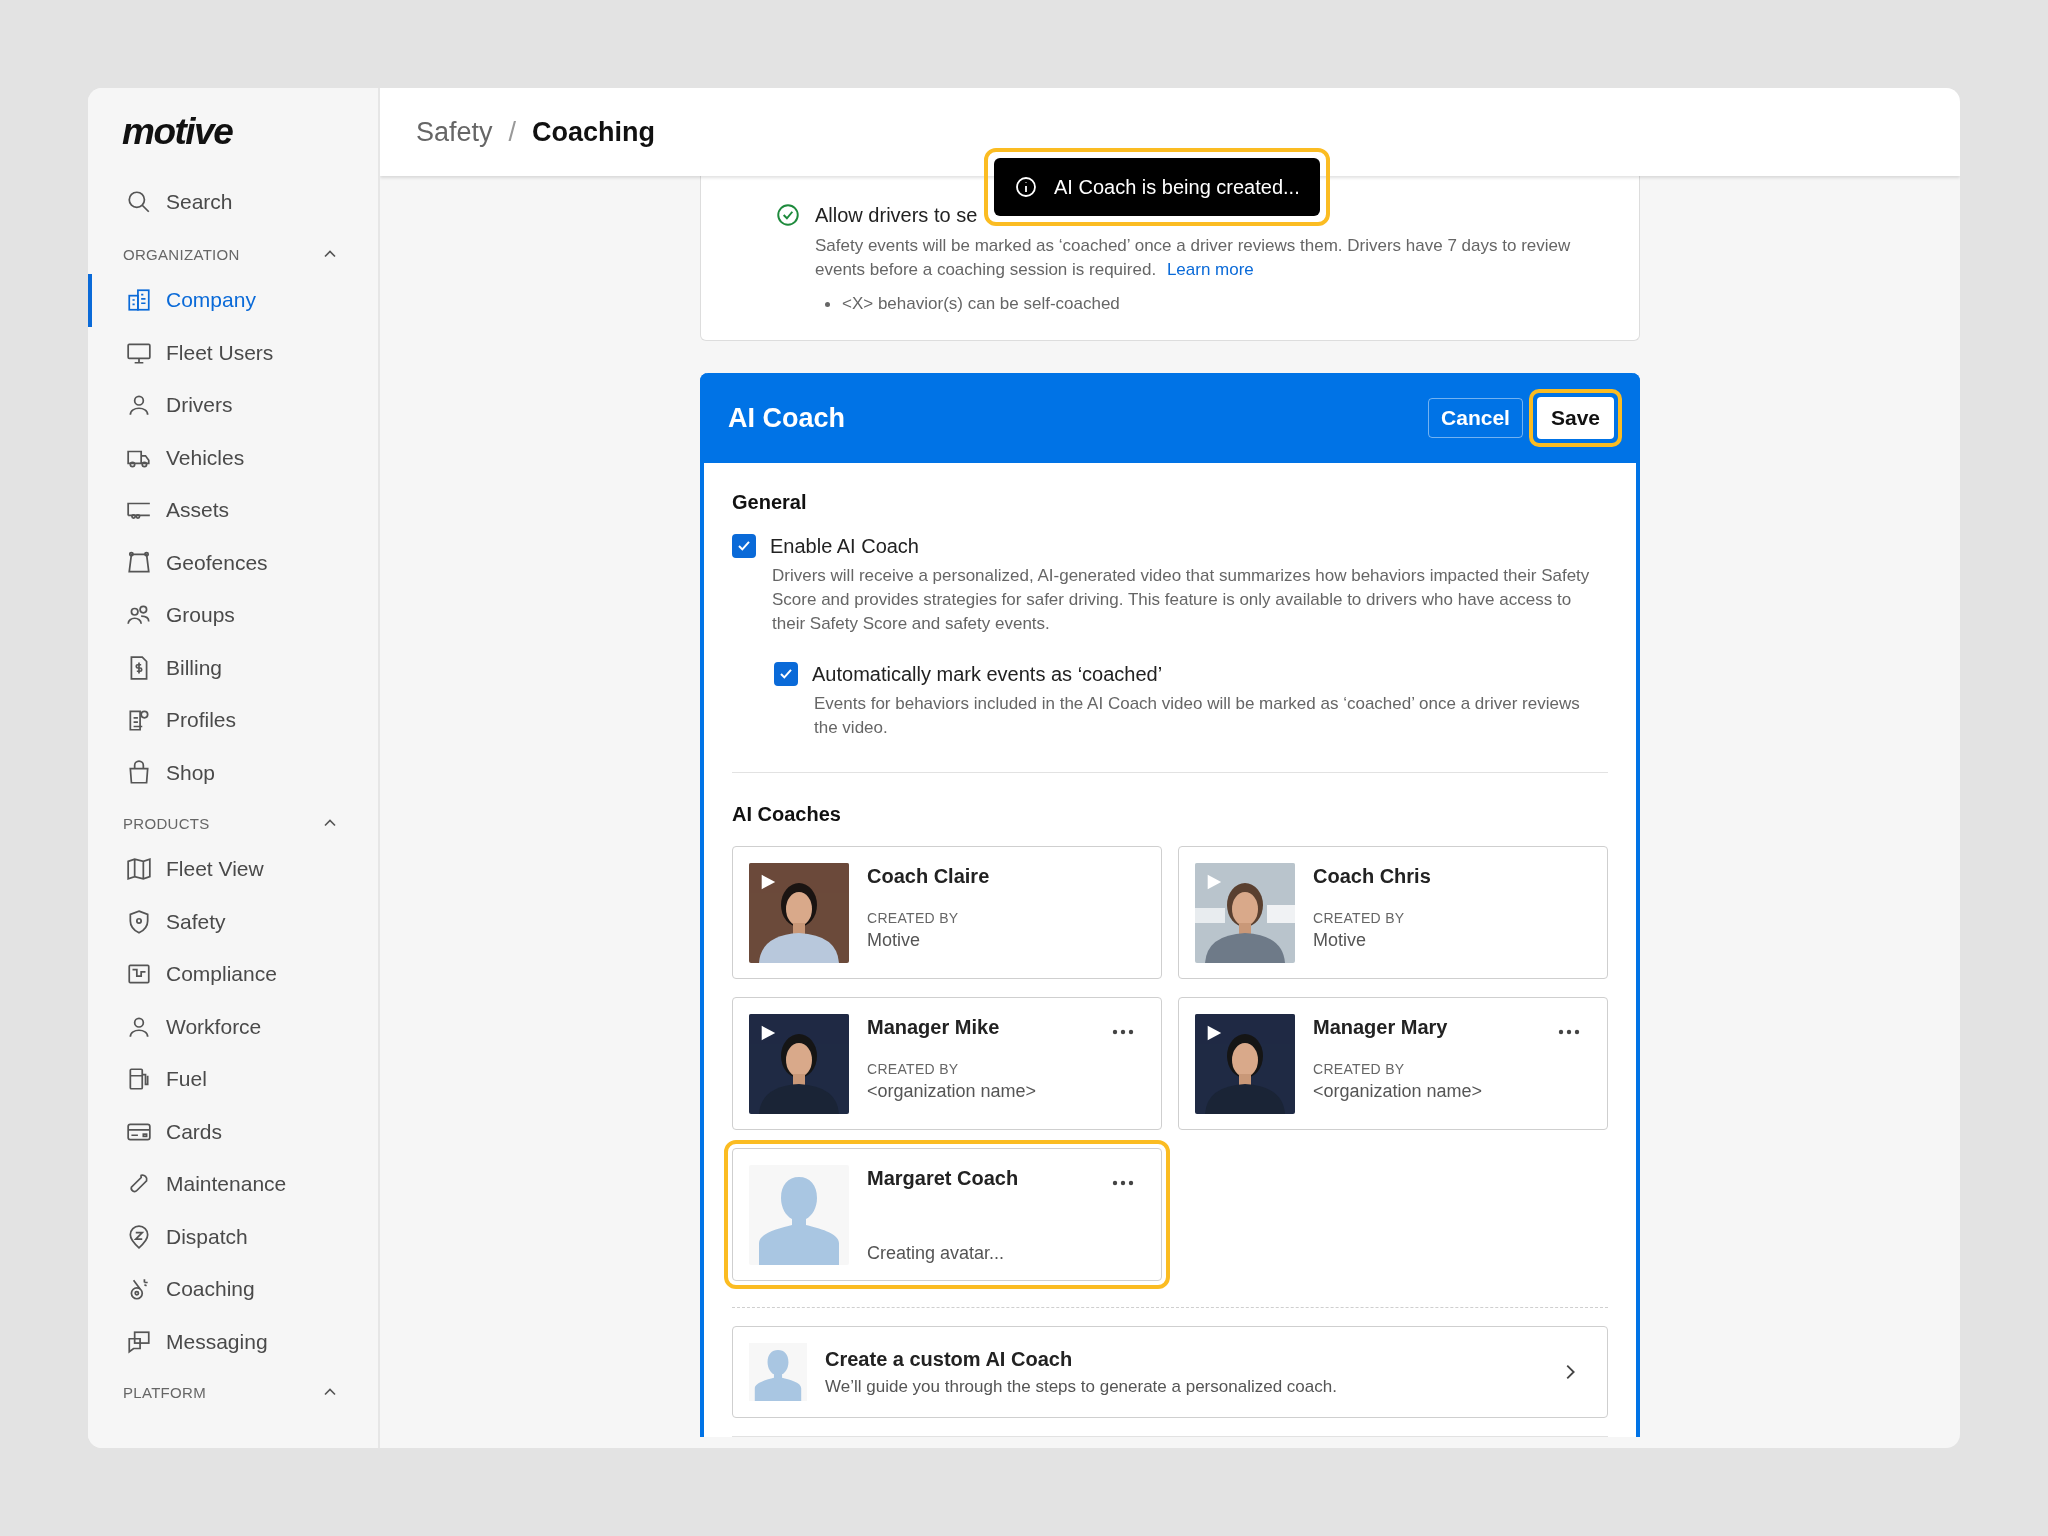 This screenshot has height=1536, width=2048. What do you see at coordinates (1081, 1386) in the screenshot?
I see `create-coach-description: We’ll guide you through the steps to generate a personalized coach.` at bounding box center [1081, 1386].